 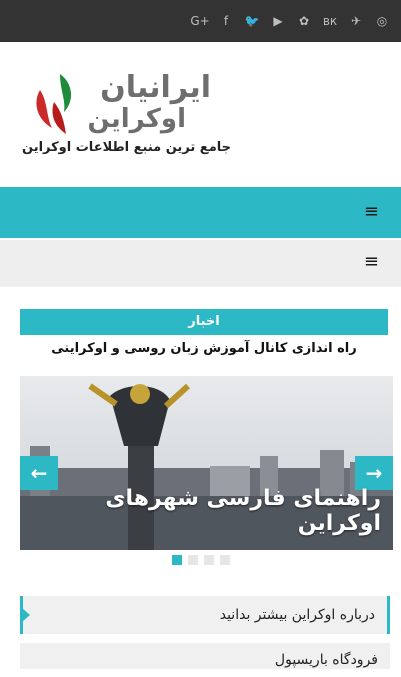 I want to click on menu-icon: ≡, so click(x=371, y=211).